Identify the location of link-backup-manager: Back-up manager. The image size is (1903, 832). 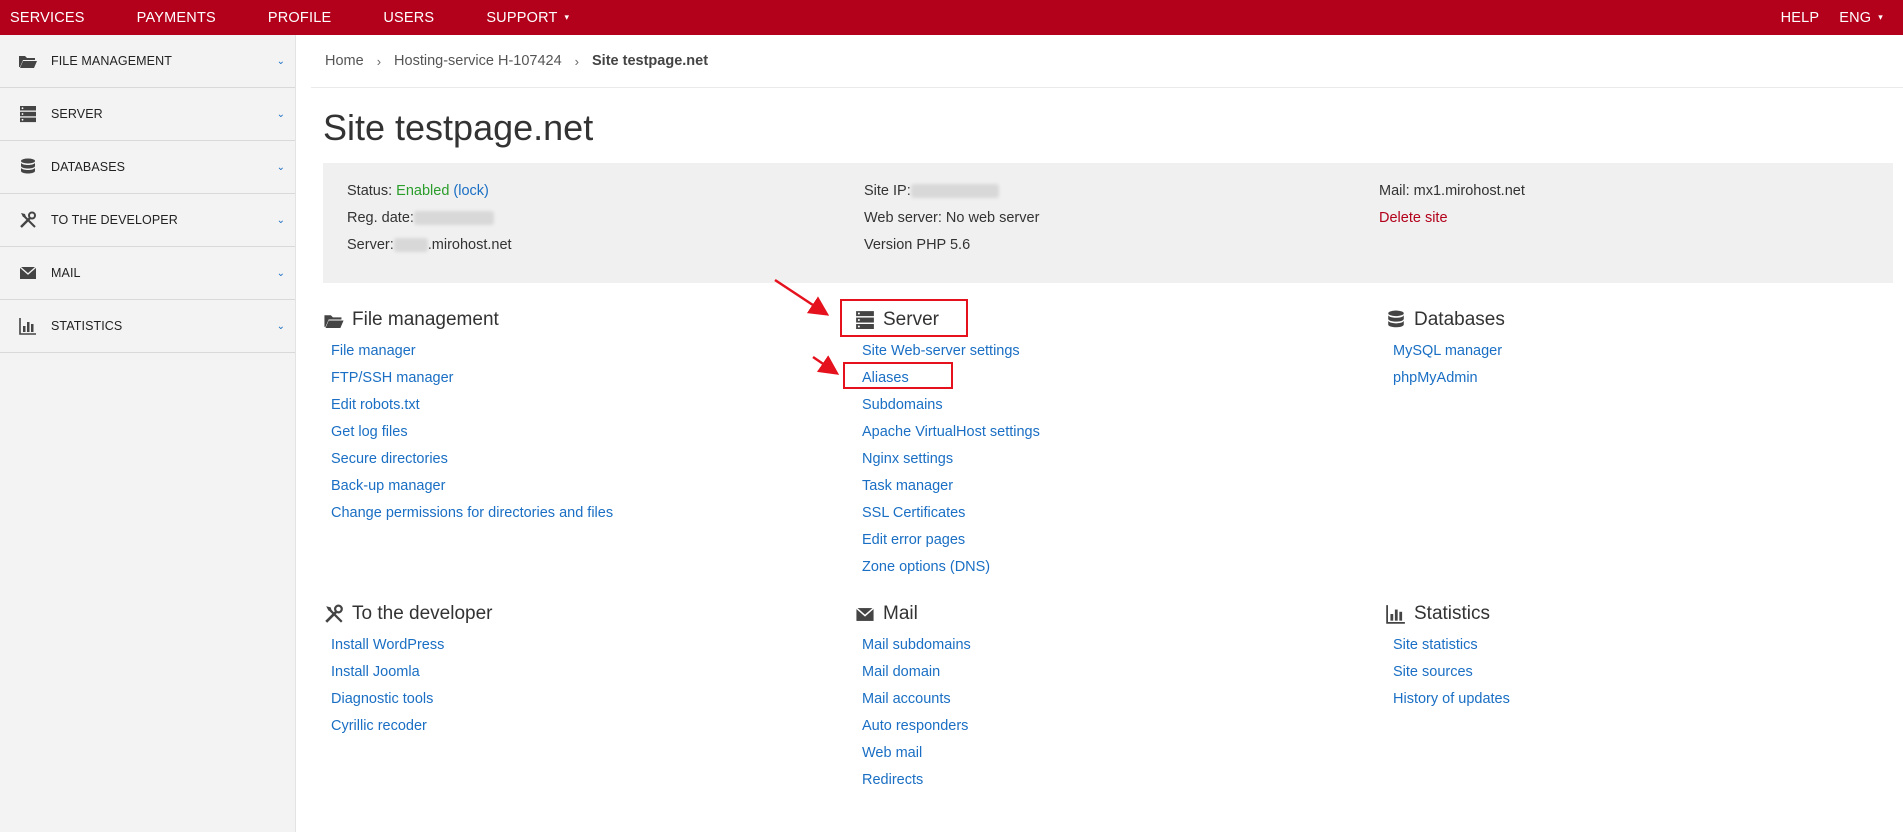
(472, 486).